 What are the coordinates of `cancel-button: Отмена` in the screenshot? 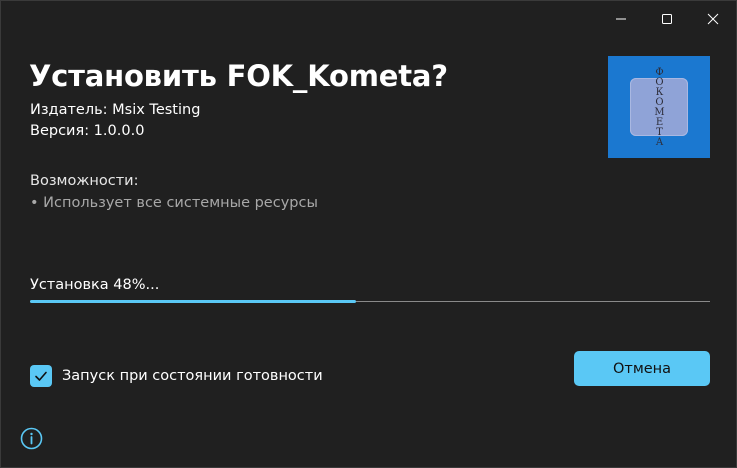 It's located at (642, 368).